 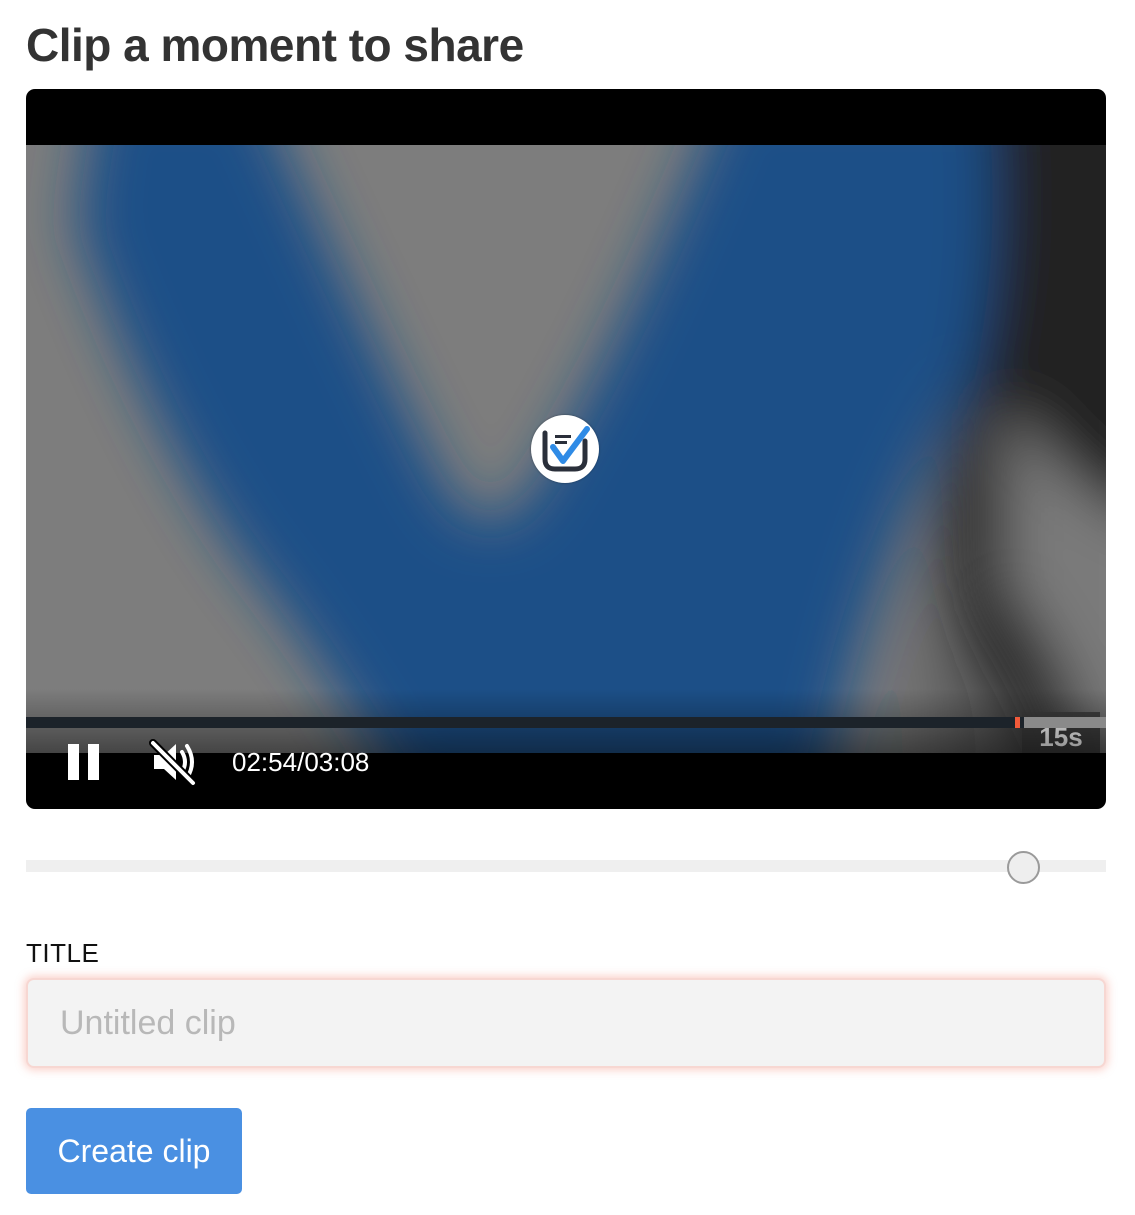 I want to click on pause-button, so click(x=84, y=762).